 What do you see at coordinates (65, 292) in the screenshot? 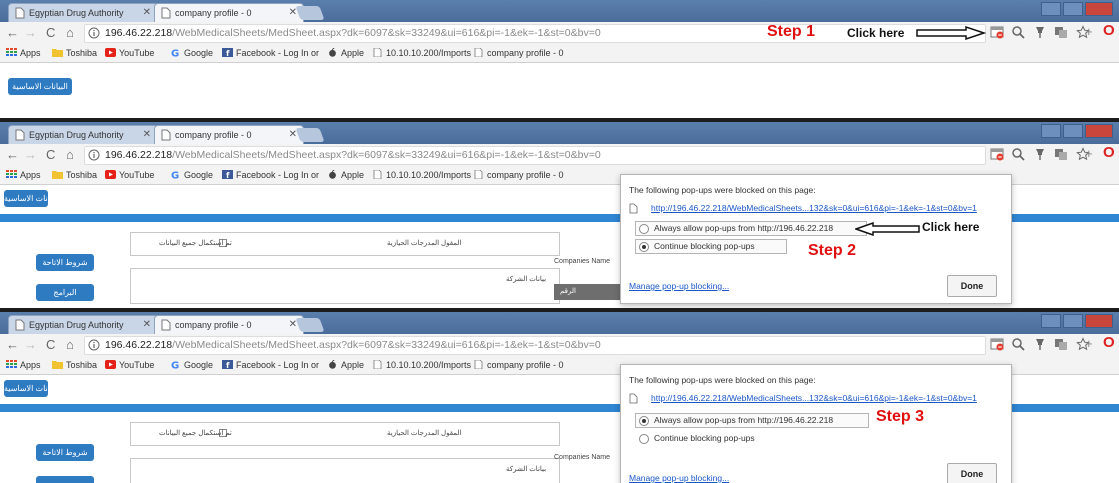
I see `programs-button: البرامج` at bounding box center [65, 292].